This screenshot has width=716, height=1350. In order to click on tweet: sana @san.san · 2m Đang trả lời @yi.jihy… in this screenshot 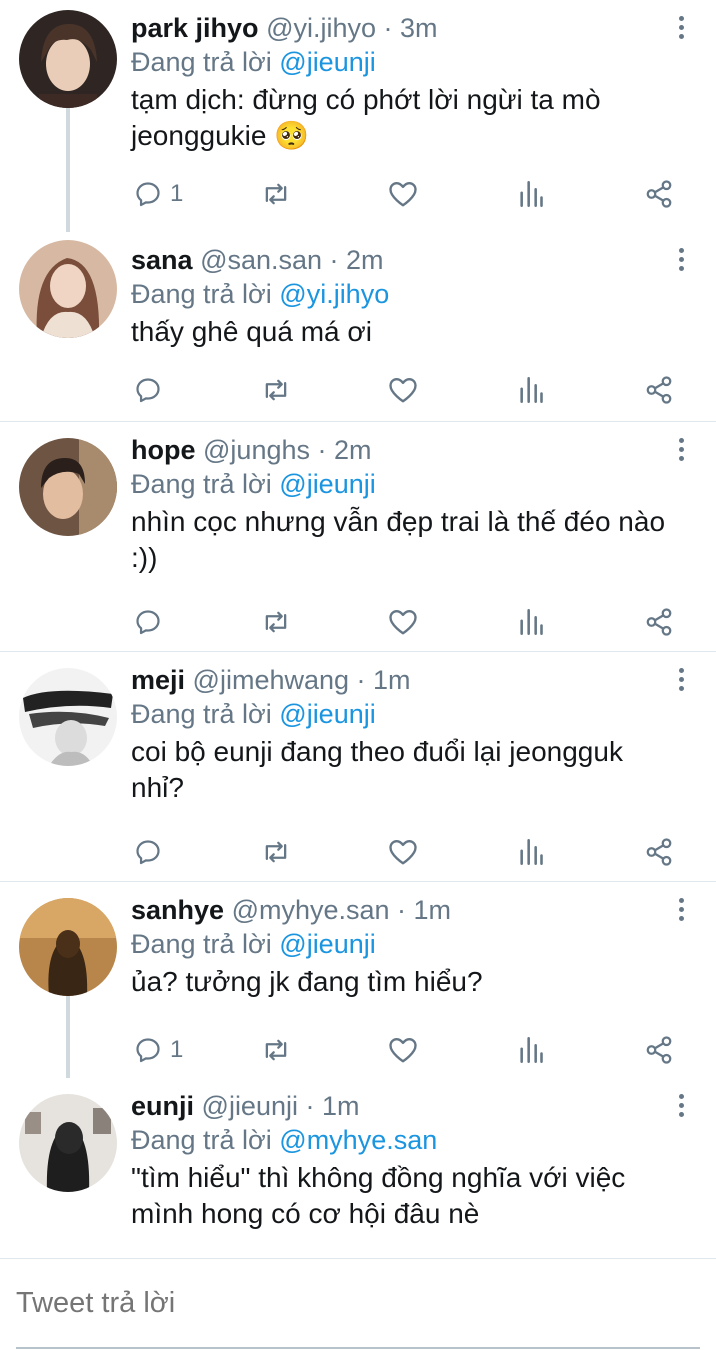, I will do `click(358, 327)`.